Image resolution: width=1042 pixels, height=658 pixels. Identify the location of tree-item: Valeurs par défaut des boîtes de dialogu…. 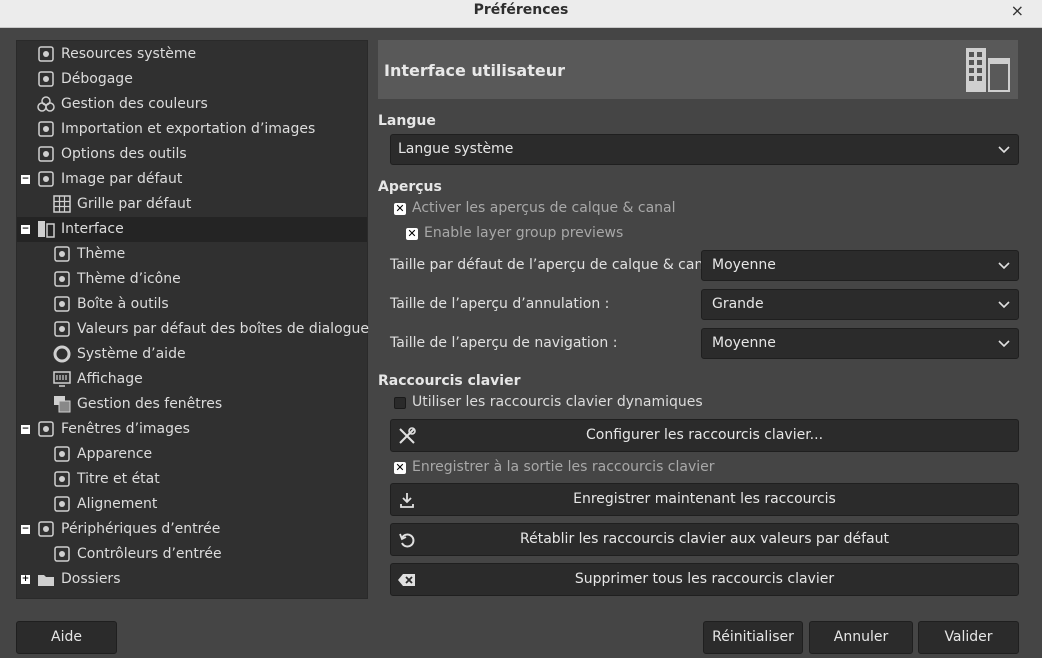
(193, 329).